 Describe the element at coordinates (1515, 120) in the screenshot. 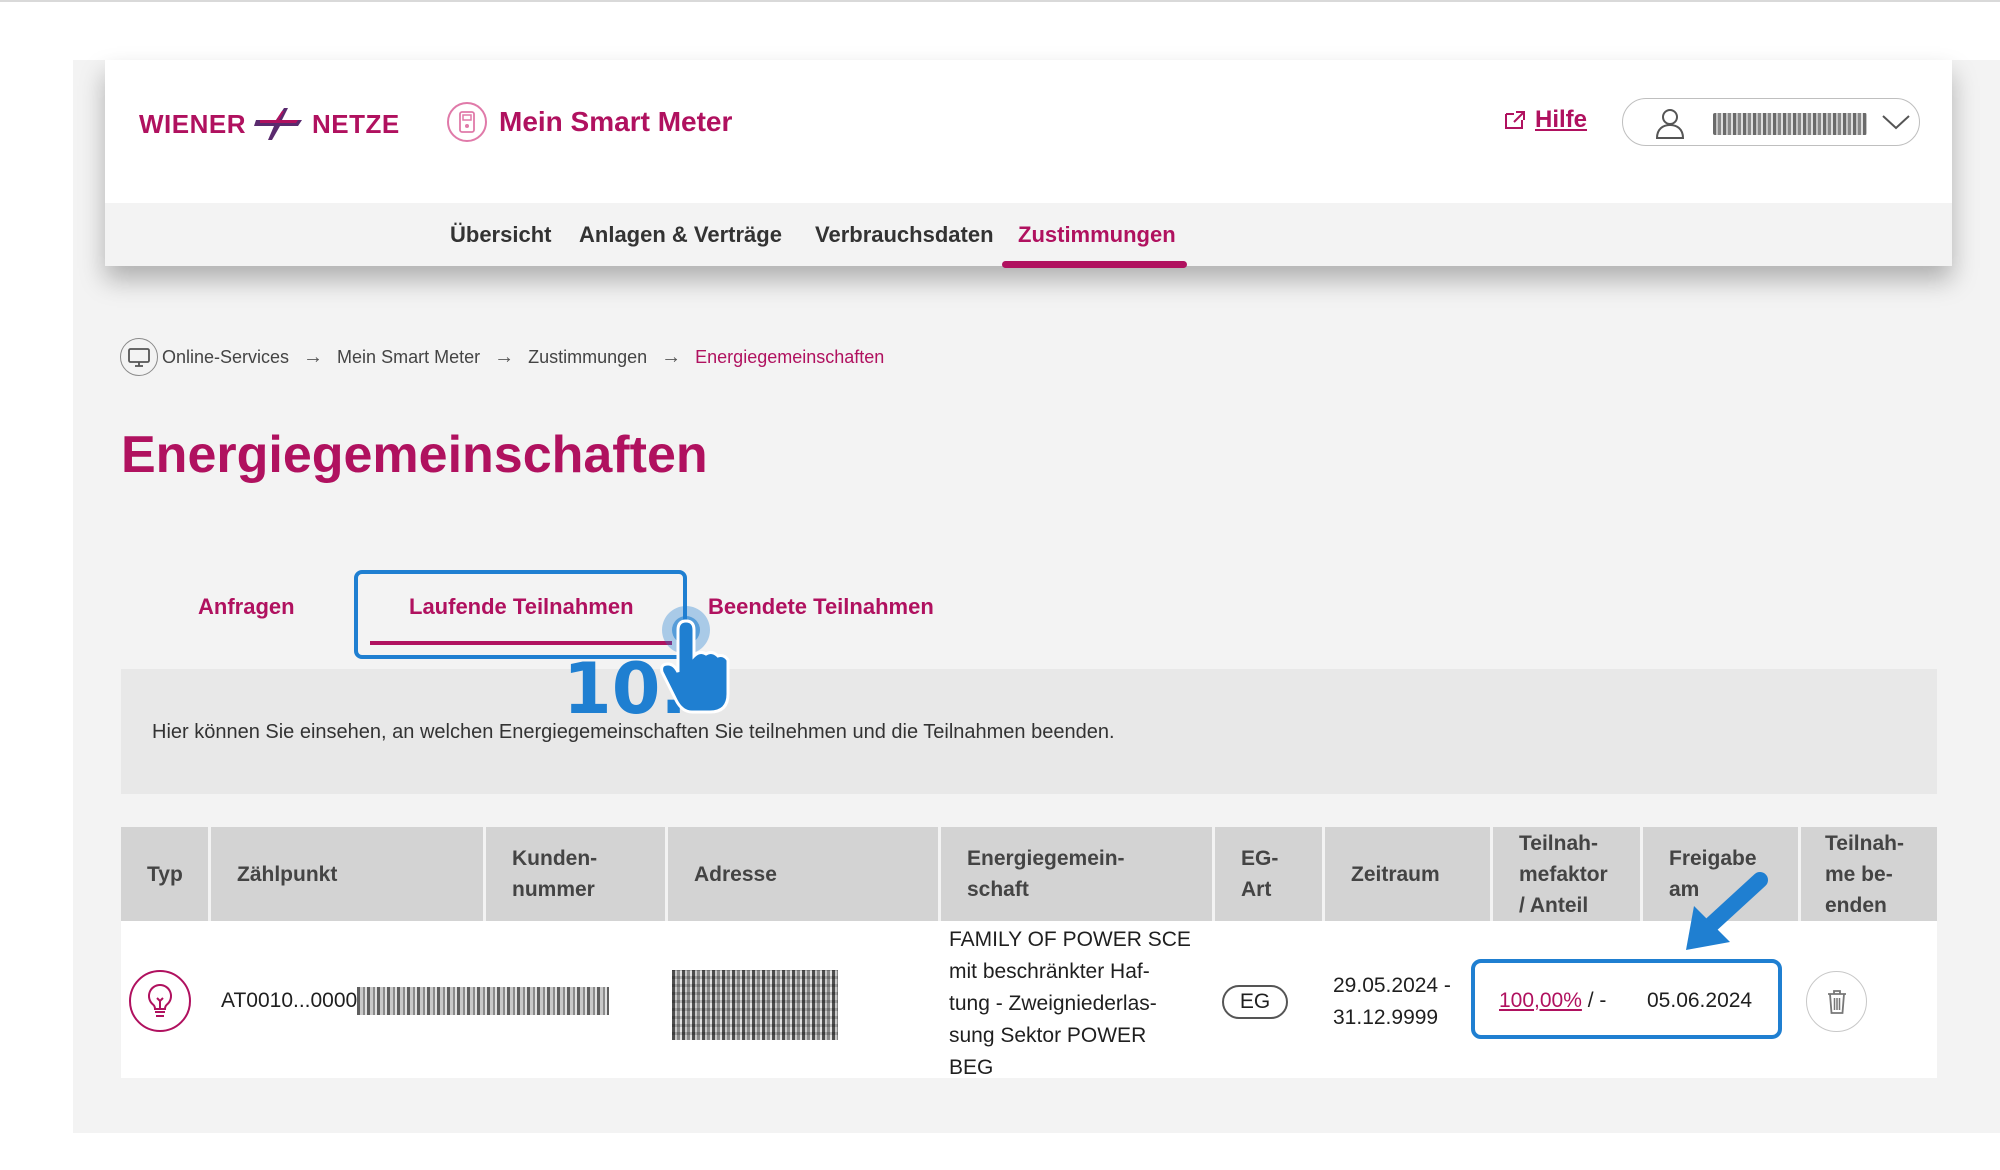

I see `external-link-icon` at that location.